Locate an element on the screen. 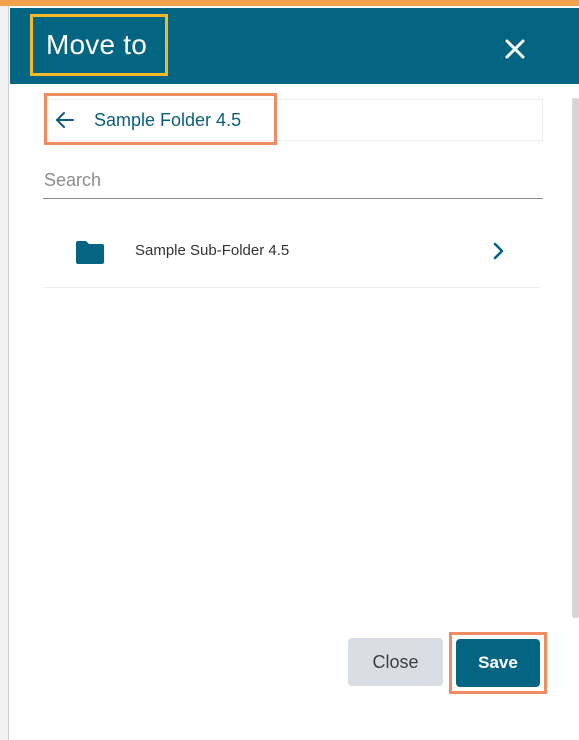 The image size is (579, 740). chevron-right-icon is located at coordinates (498, 251).